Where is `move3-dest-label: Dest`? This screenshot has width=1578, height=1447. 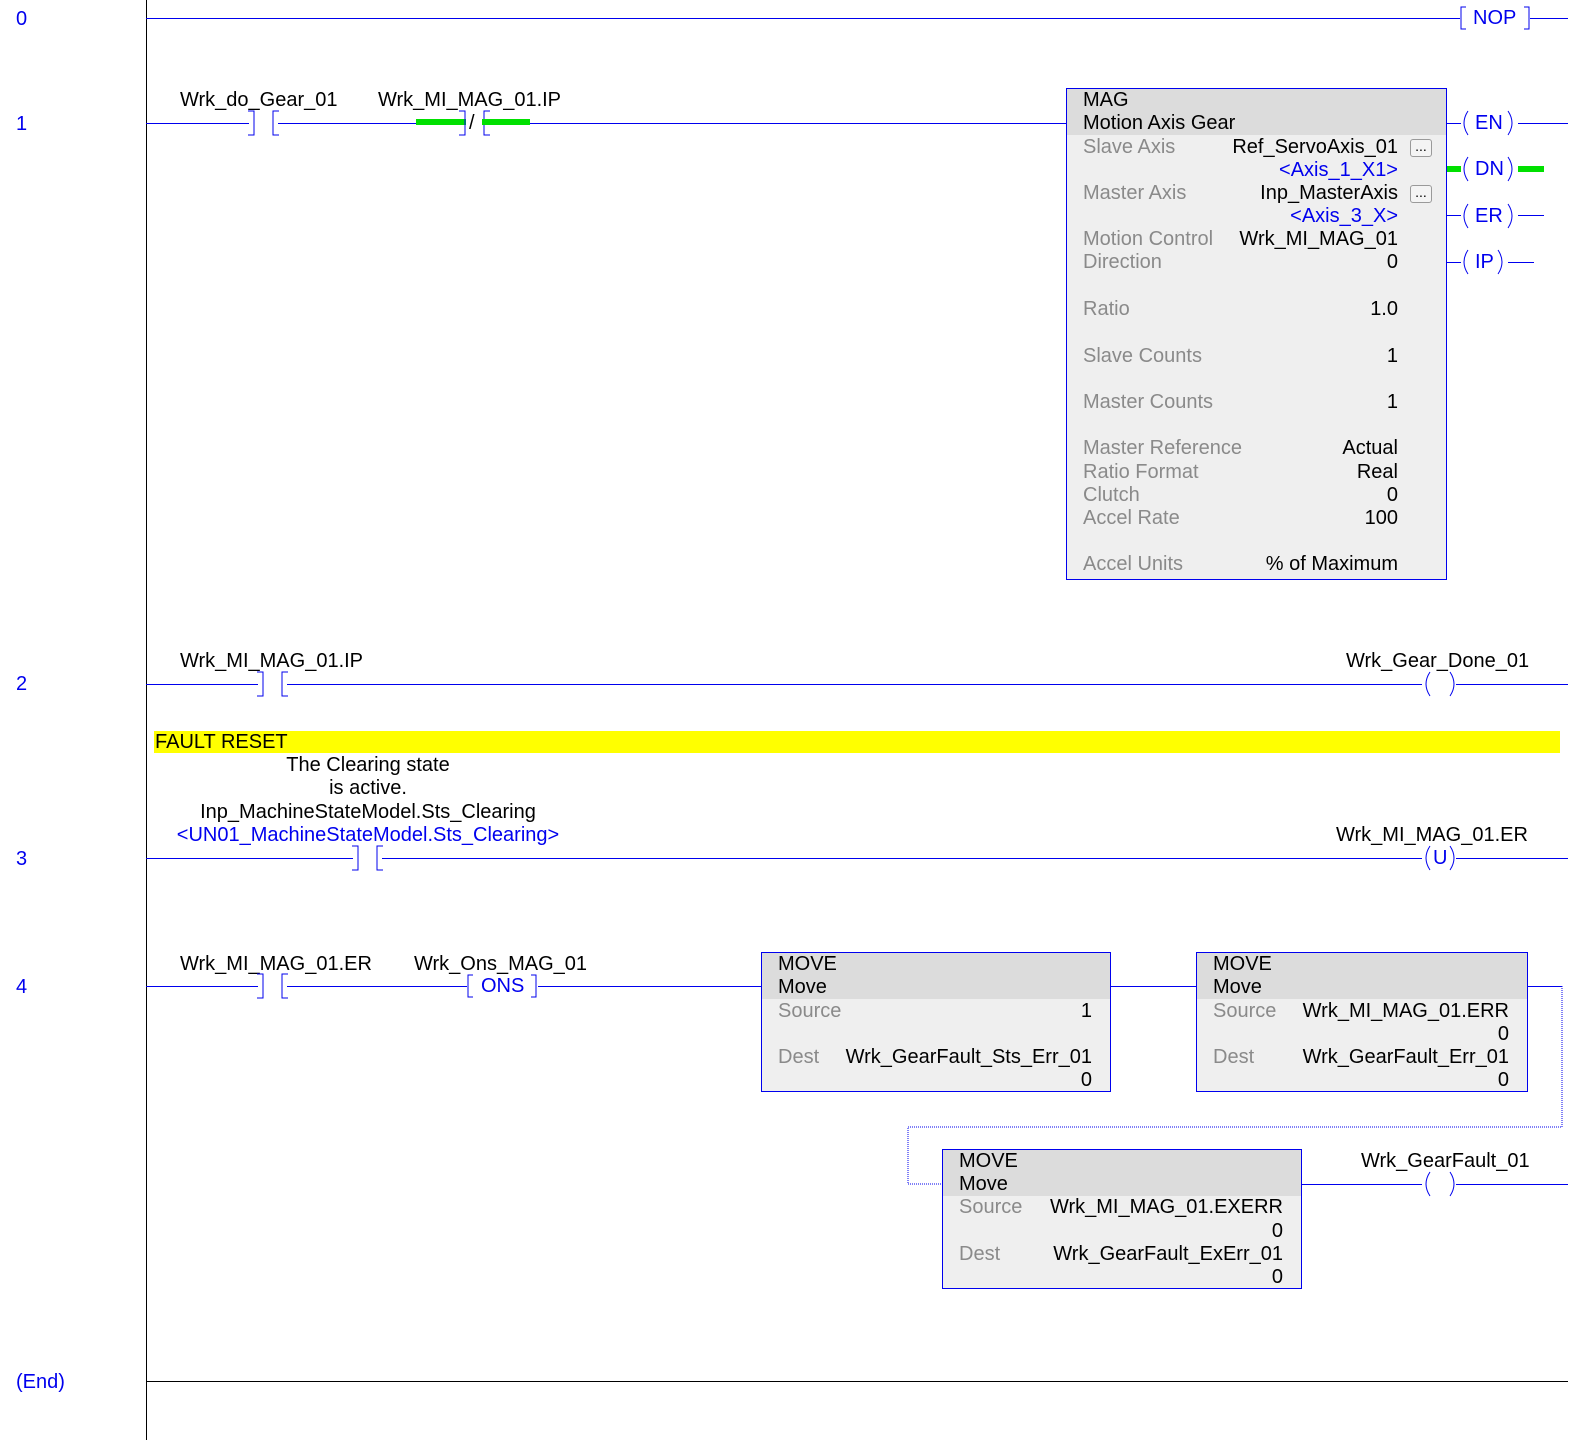
move3-dest-label: Dest is located at coordinates (980, 1254).